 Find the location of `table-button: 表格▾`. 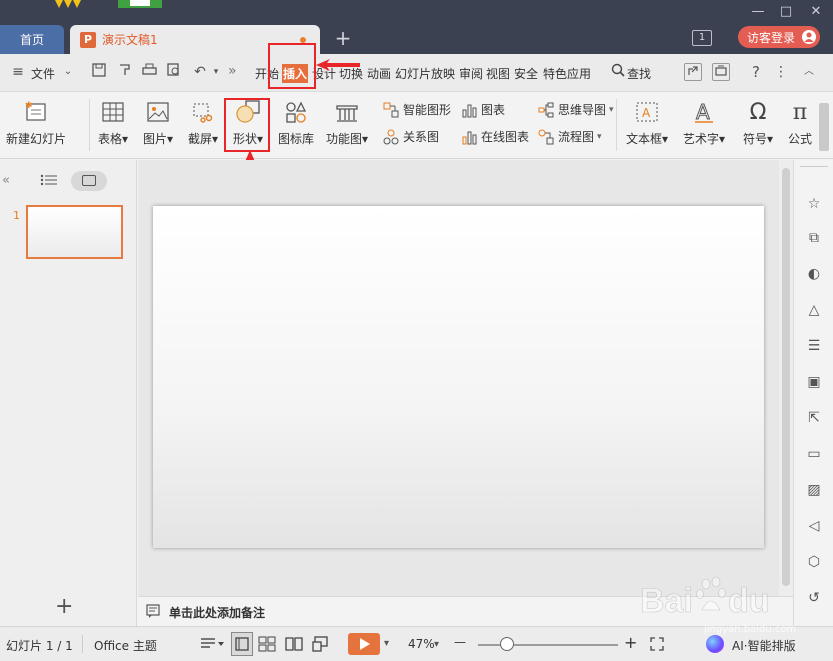

table-button: 表格▾ is located at coordinates (113, 123).